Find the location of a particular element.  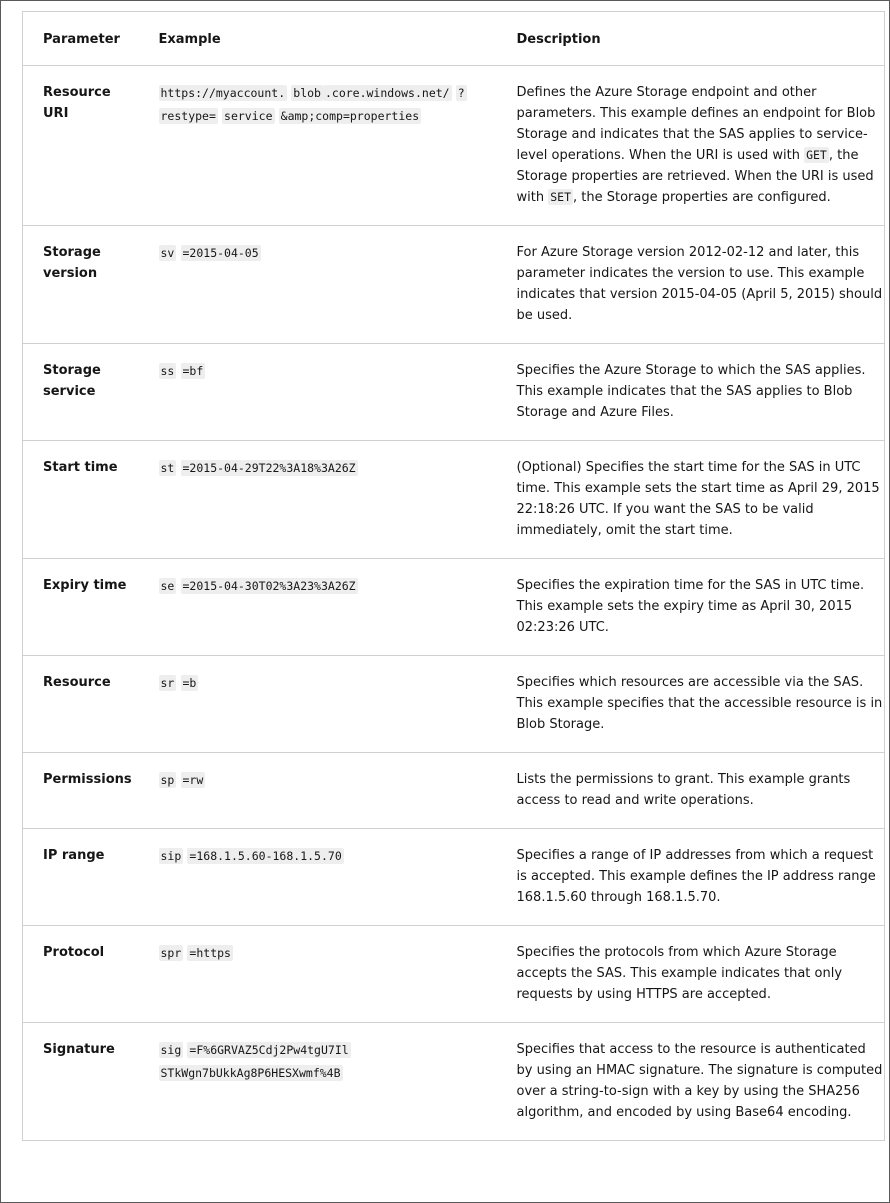

code-token: =bf is located at coordinates (193, 371).